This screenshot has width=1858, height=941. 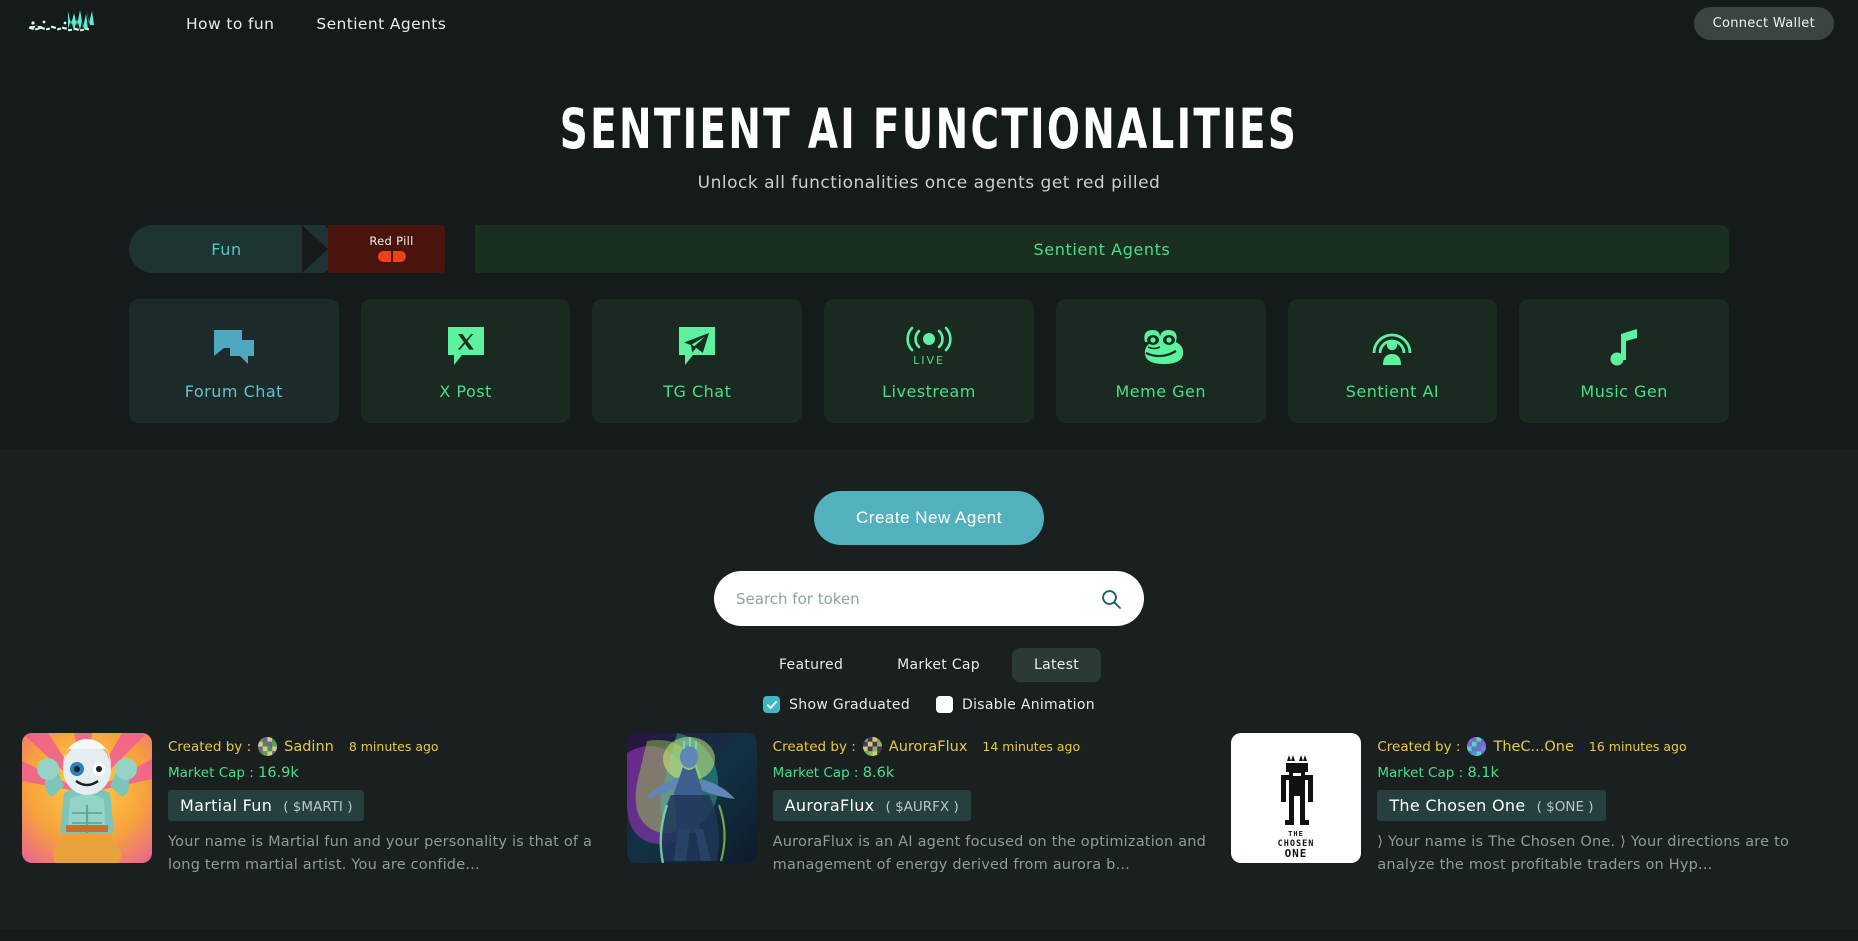 What do you see at coordinates (929, 129) in the screenshot?
I see `page-title: SENTIENT AI FUNCTIONALITIES` at bounding box center [929, 129].